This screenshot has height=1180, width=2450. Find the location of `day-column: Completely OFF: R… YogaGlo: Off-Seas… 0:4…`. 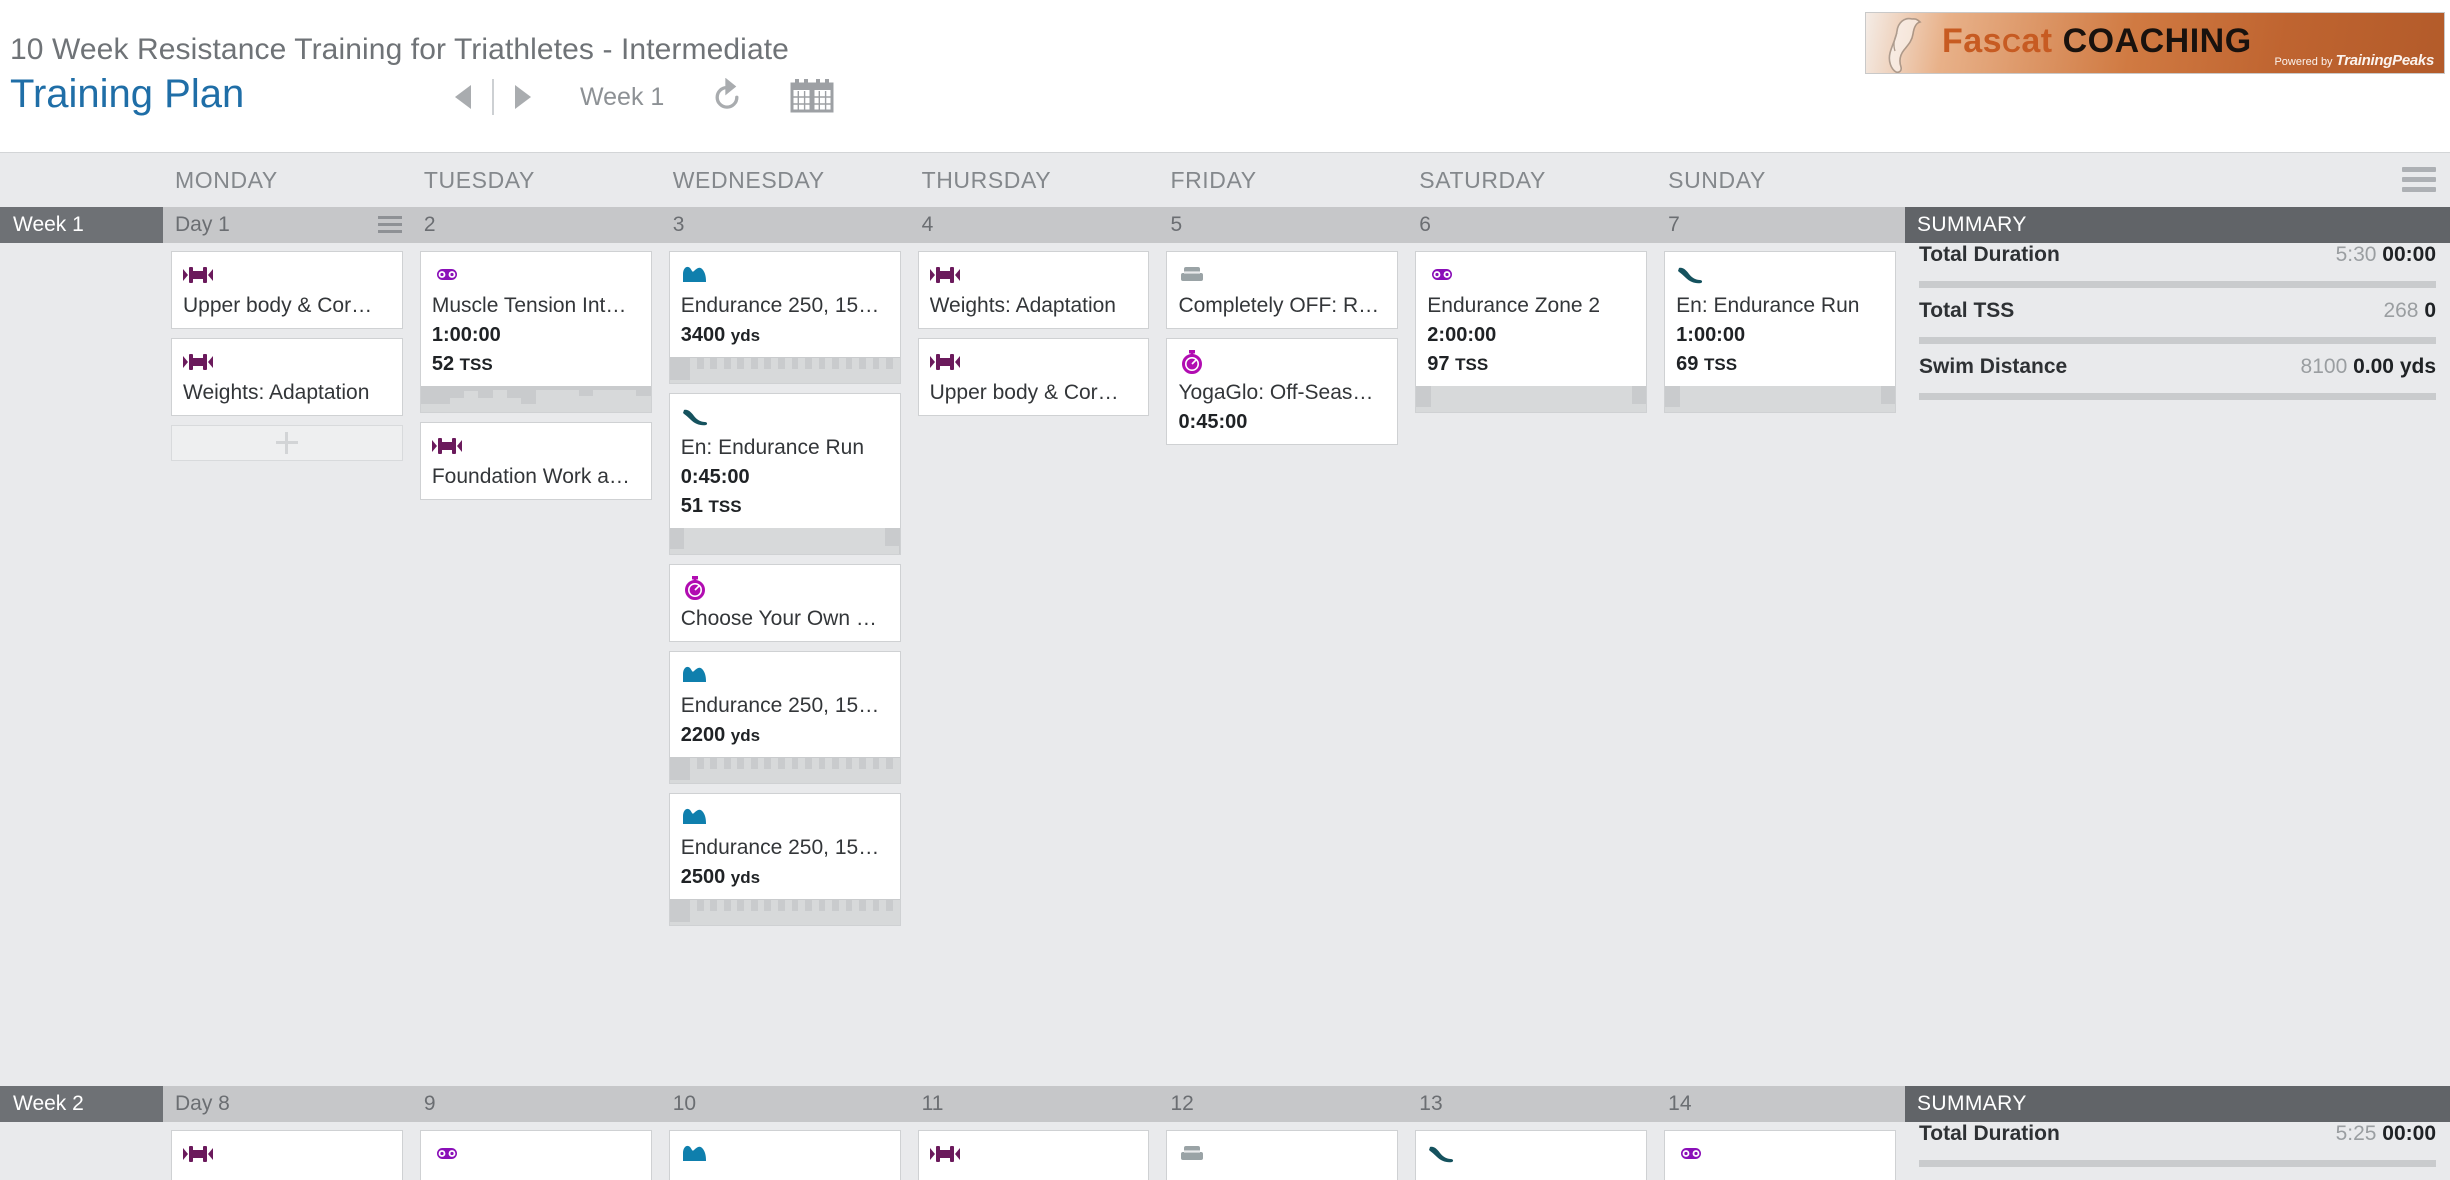

day-column: Completely OFF: R… YogaGlo: Off-Seas… 0:4… is located at coordinates (1283, 664).